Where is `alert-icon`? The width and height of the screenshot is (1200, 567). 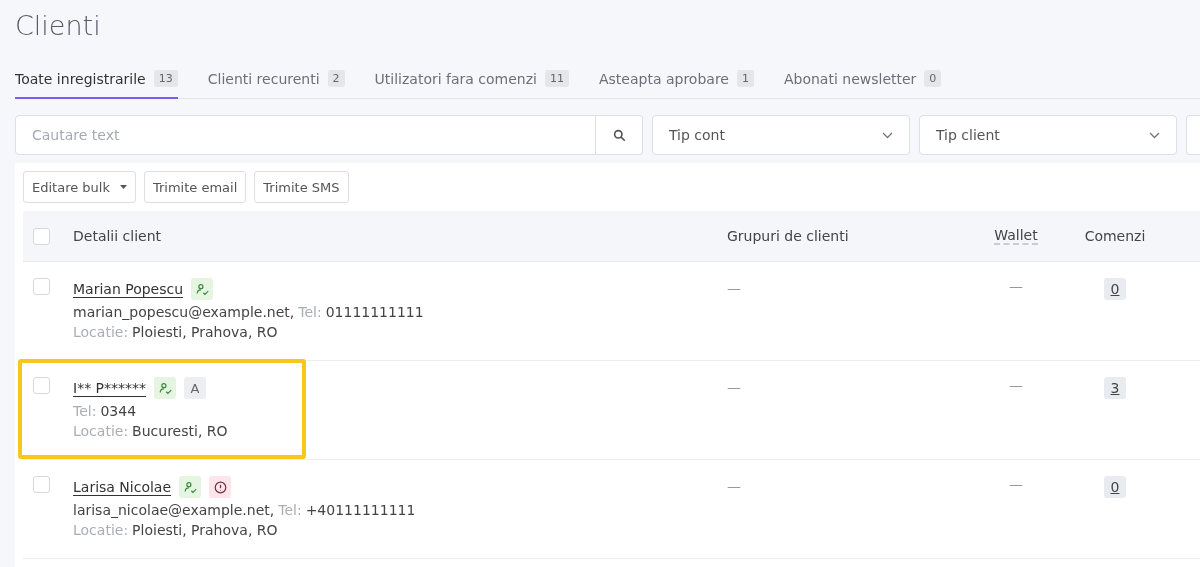 alert-icon is located at coordinates (220, 487).